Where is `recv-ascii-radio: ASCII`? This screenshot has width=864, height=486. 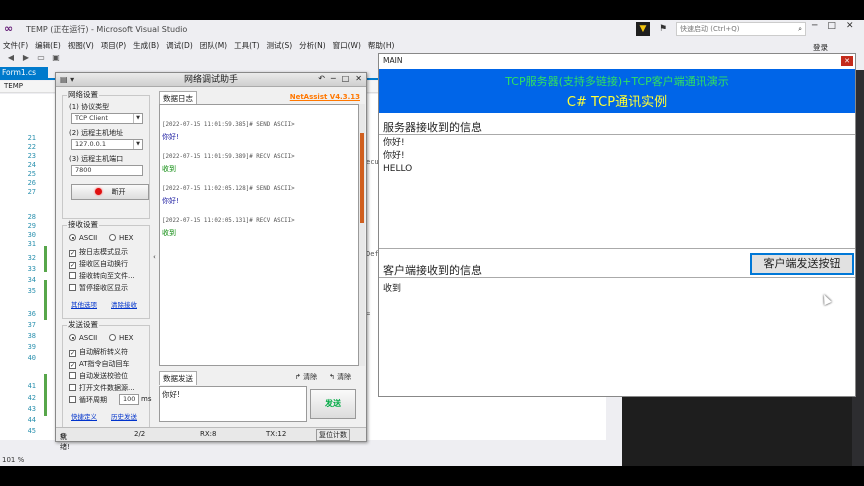
recv-ascii-radio: ASCII is located at coordinates (83, 238).